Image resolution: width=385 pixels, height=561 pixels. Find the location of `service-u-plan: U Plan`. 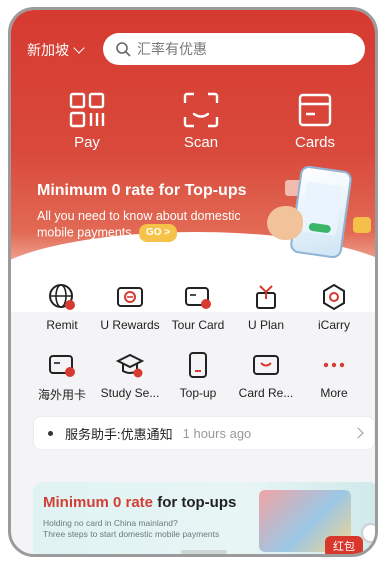

service-u-plan: U Plan is located at coordinates (266, 307).